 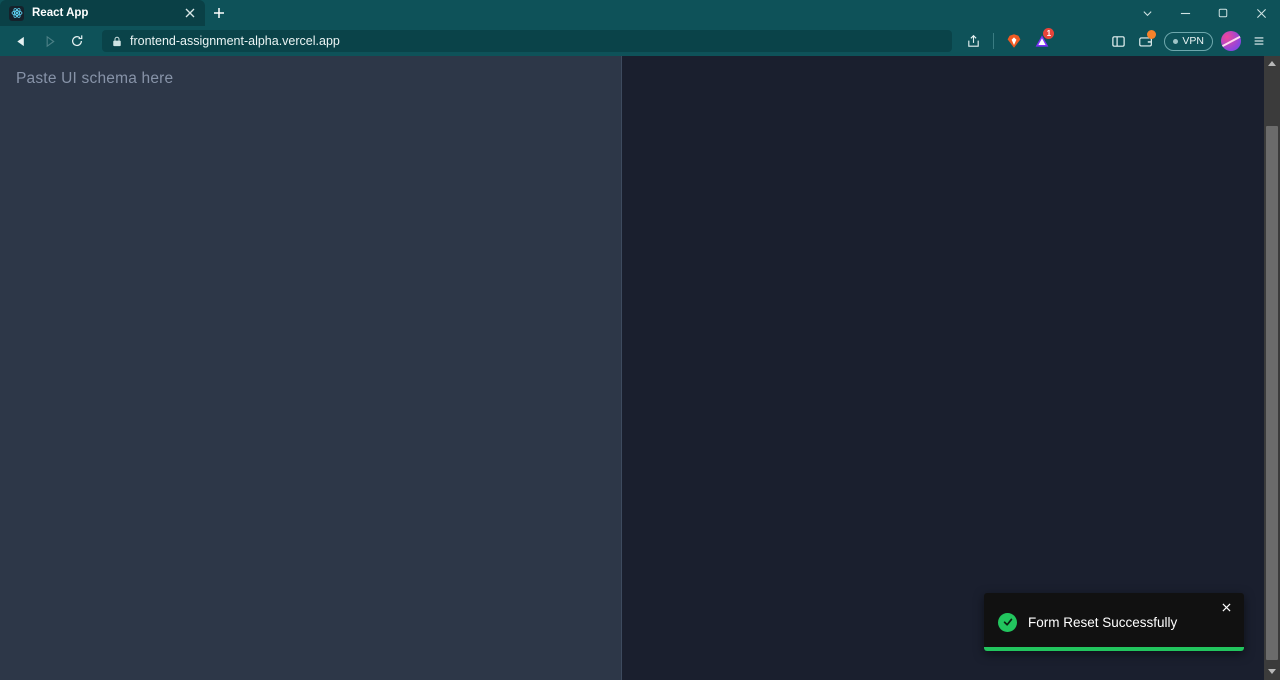 What do you see at coordinates (1014, 41) in the screenshot?
I see `brave-lion-icon` at bounding box center [1014, 41].